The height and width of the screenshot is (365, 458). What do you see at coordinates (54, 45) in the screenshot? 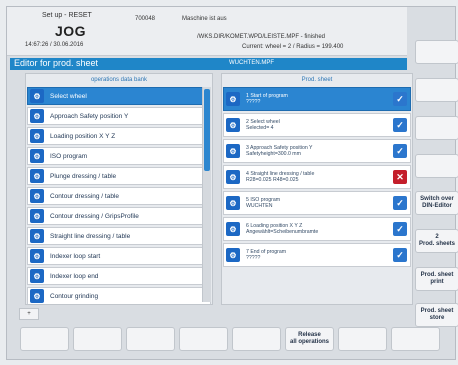
I see `timestamp: 14:67:26 / 30.06.2016` at bounding box center [54, 45].